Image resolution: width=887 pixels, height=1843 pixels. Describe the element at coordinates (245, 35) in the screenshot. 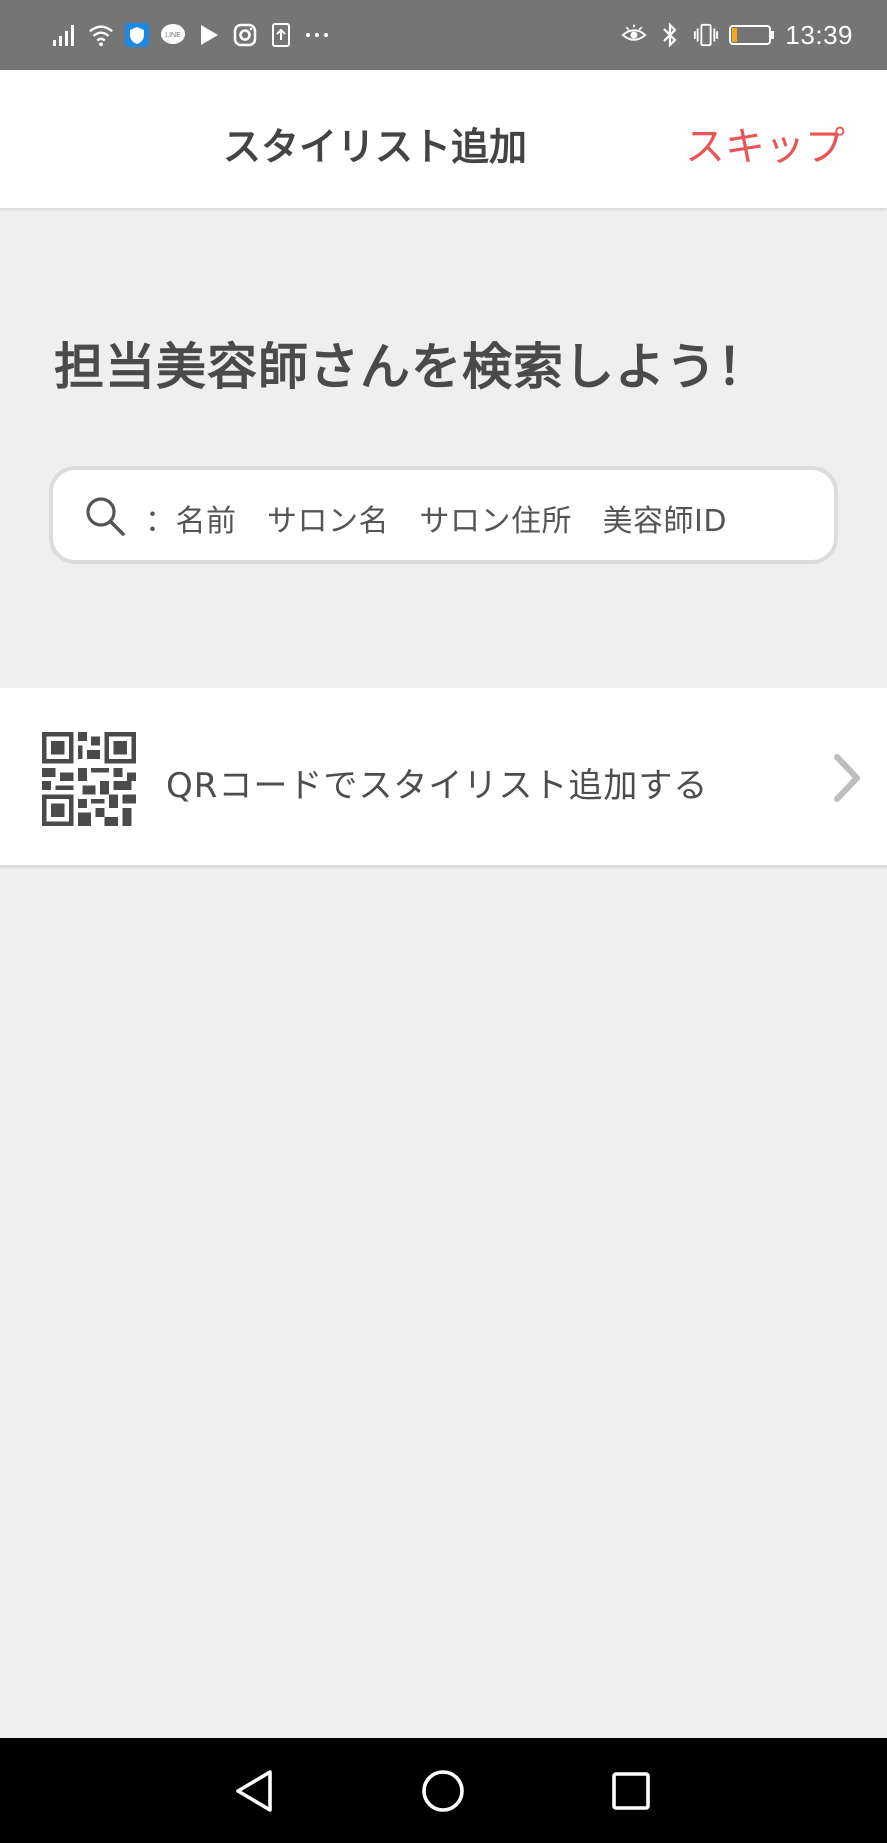

I see `instagram-icon` at that location.